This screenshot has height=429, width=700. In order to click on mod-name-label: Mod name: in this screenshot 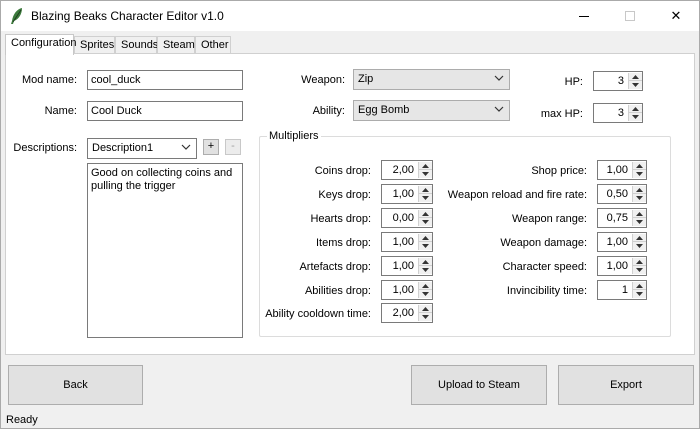, I will do `click(49, 80)`.